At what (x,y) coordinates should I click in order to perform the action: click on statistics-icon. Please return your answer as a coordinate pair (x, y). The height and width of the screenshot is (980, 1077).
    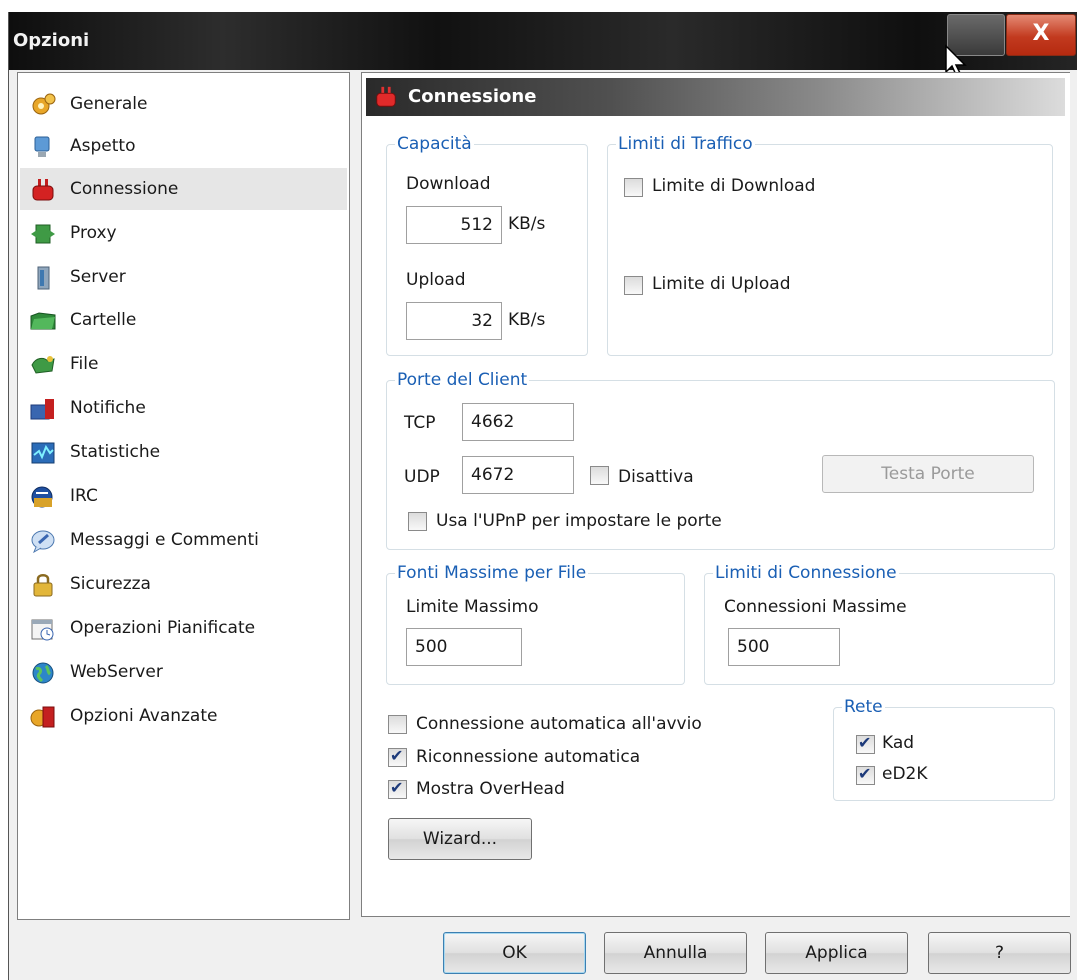
    Looking at the image, I should click on (43, 453).